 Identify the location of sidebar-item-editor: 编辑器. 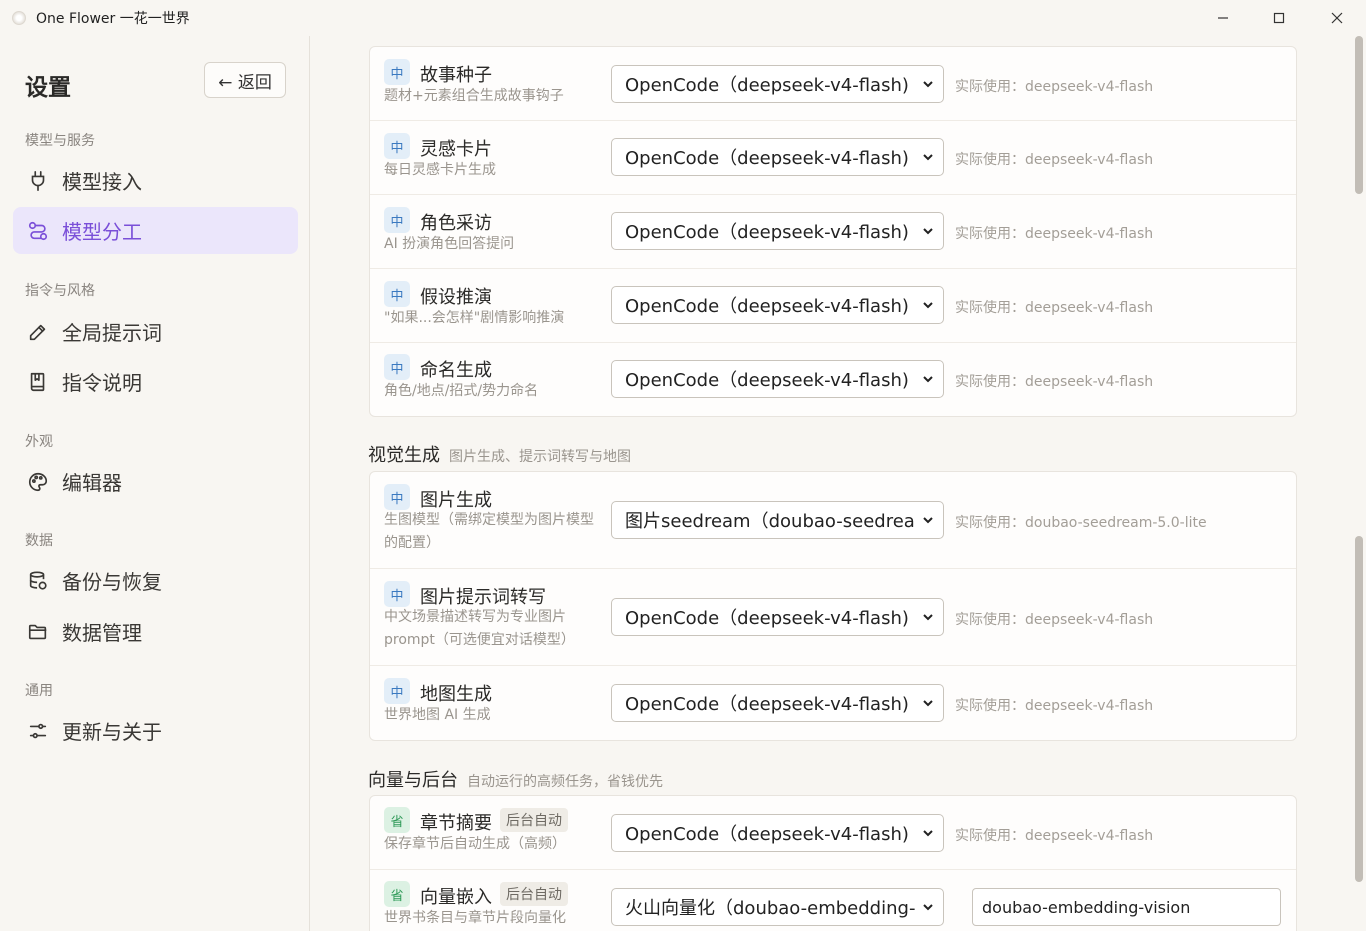
(155, 481).